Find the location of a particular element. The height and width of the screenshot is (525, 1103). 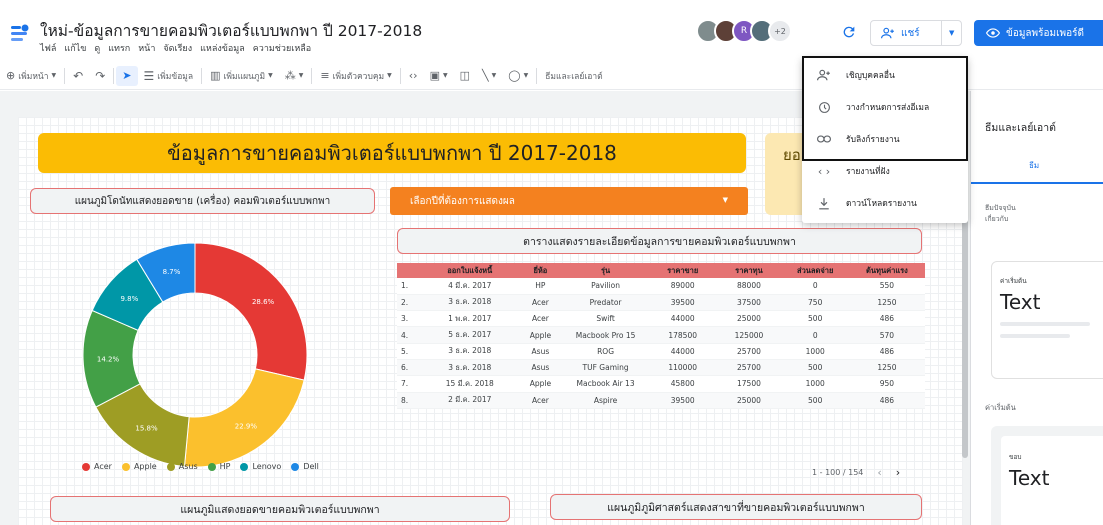

theme-card-line is located at coordinates (1045, 324).